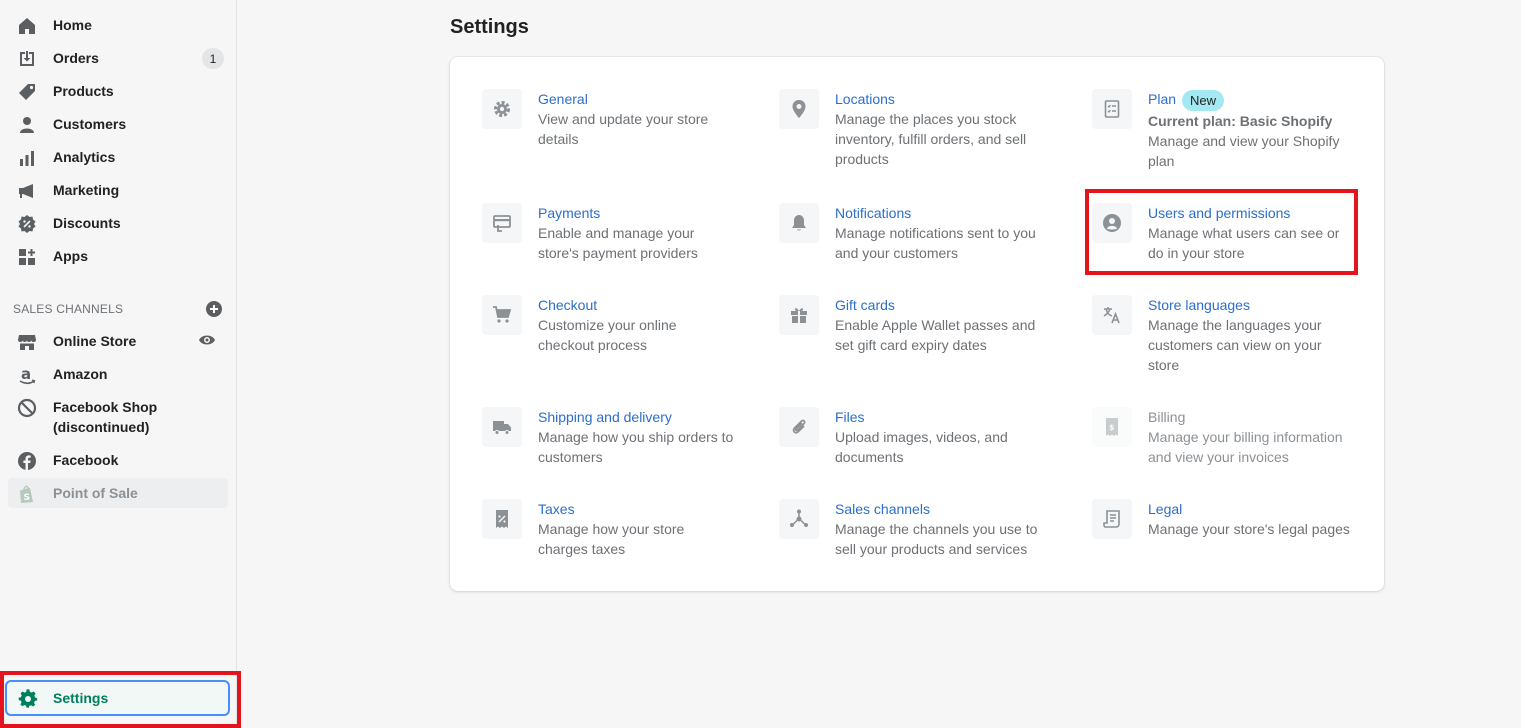 The width and height of the screenshot is (1521, 728). Describe the element at coordinates (502, 519) in the screenshot. I see `tax-receipt-icon` at that location.